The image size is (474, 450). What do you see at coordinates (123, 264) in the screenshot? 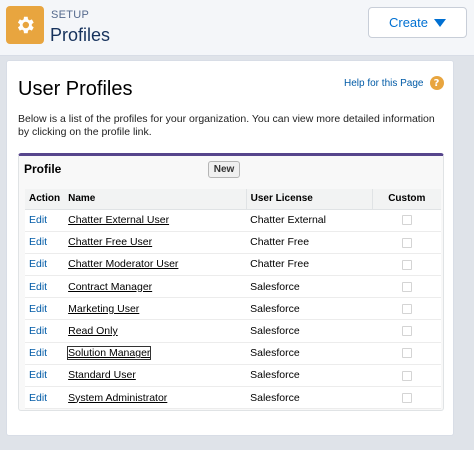
I see `profile-name-link: Chatter Moderator User` at bounding box center [123, 264].